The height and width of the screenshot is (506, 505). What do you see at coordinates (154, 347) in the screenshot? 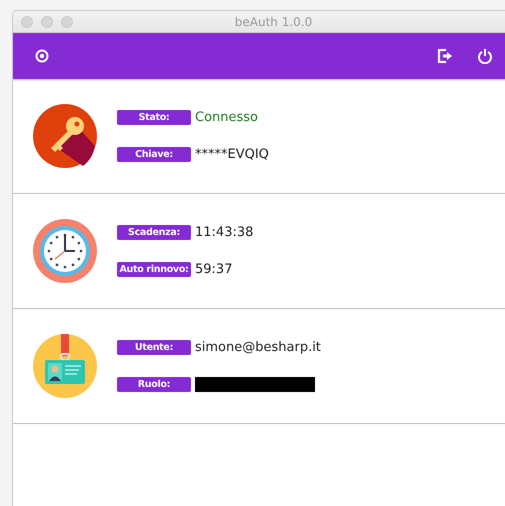
I see `field-label: Utente:` at bounding box center [154, 347].